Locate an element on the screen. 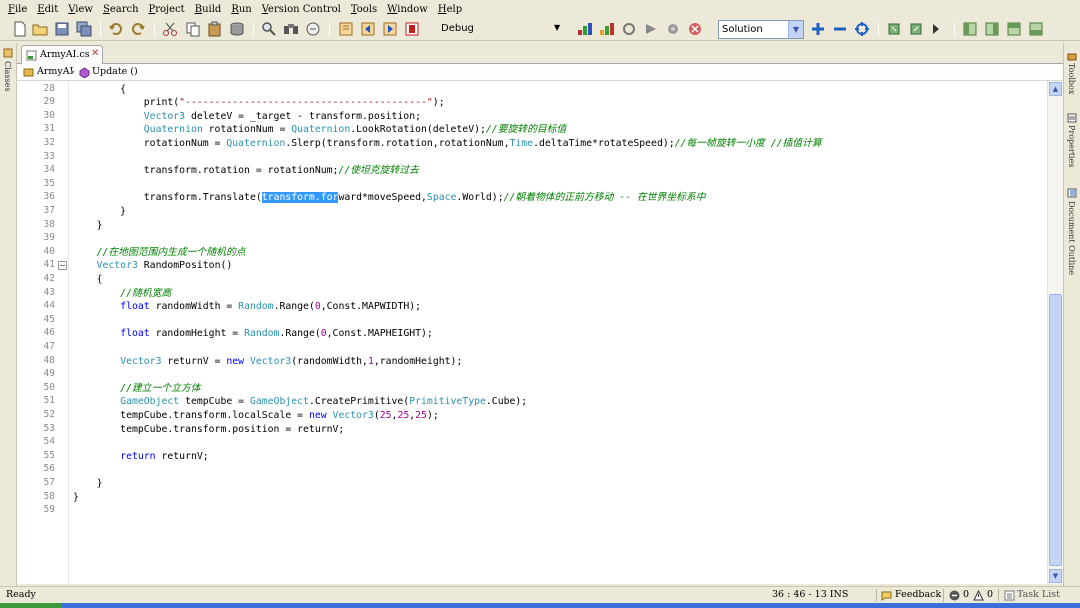 Image resolution: width=1080 pixels, height=608 pixels. target-icon is located at coordinates (862, 29).